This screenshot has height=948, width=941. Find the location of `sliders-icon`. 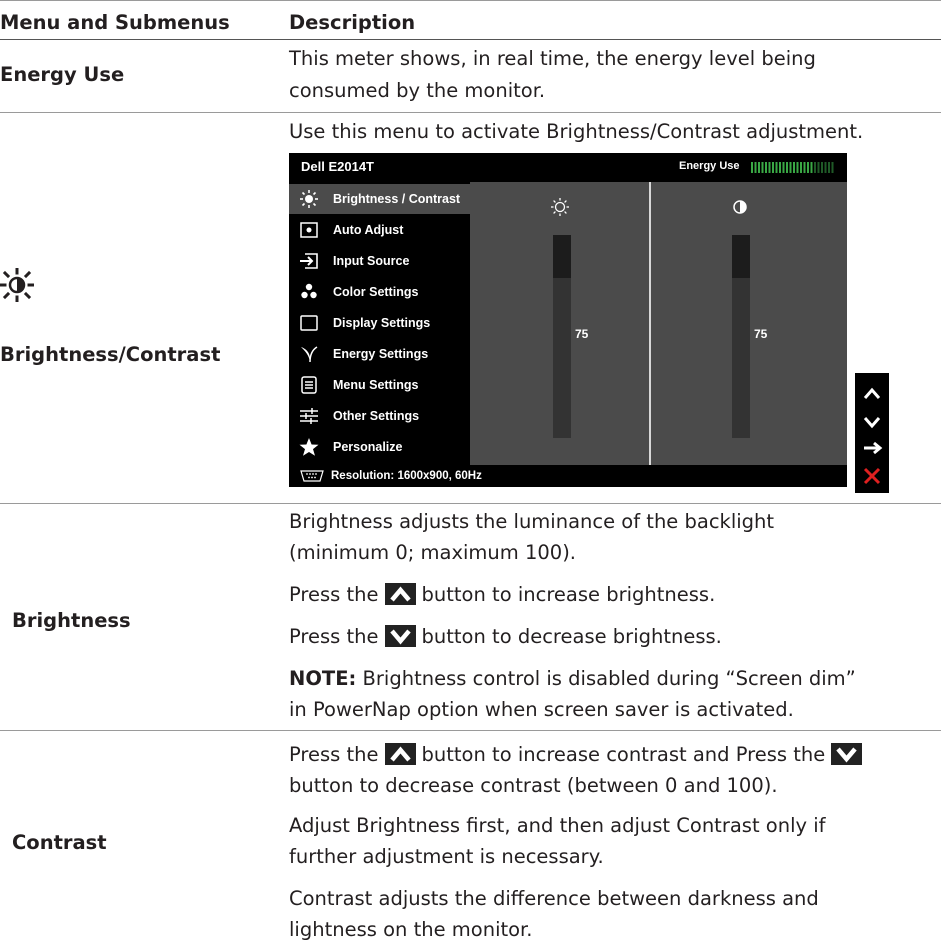

sliders-icon is located at coordinates (309, 416).